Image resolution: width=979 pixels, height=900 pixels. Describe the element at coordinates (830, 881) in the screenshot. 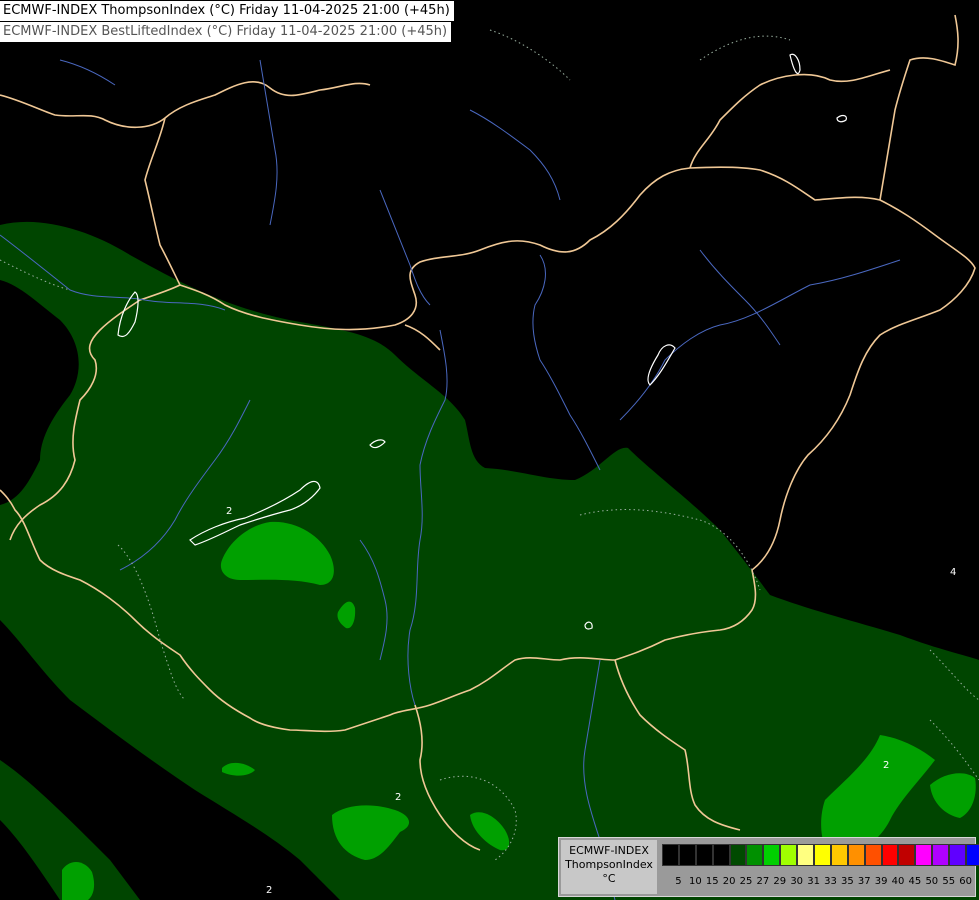

I see `legend-tick-label: 33` at that location.